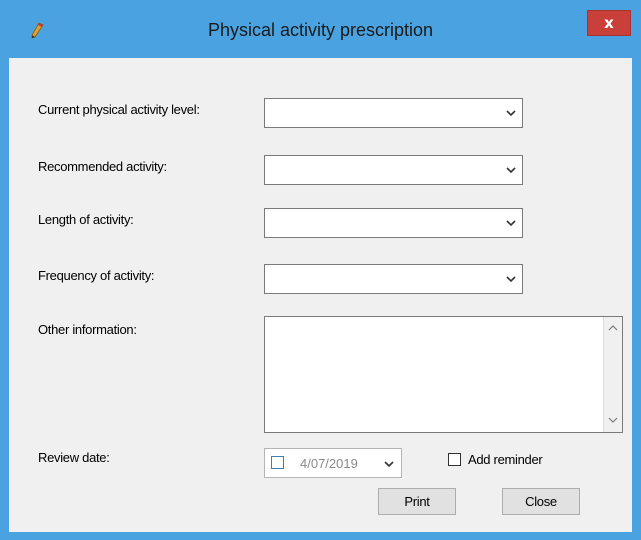 The width and height of the screenshot is (641, 540). I want to click on add-reminder-checkbox, so click(454, 459).